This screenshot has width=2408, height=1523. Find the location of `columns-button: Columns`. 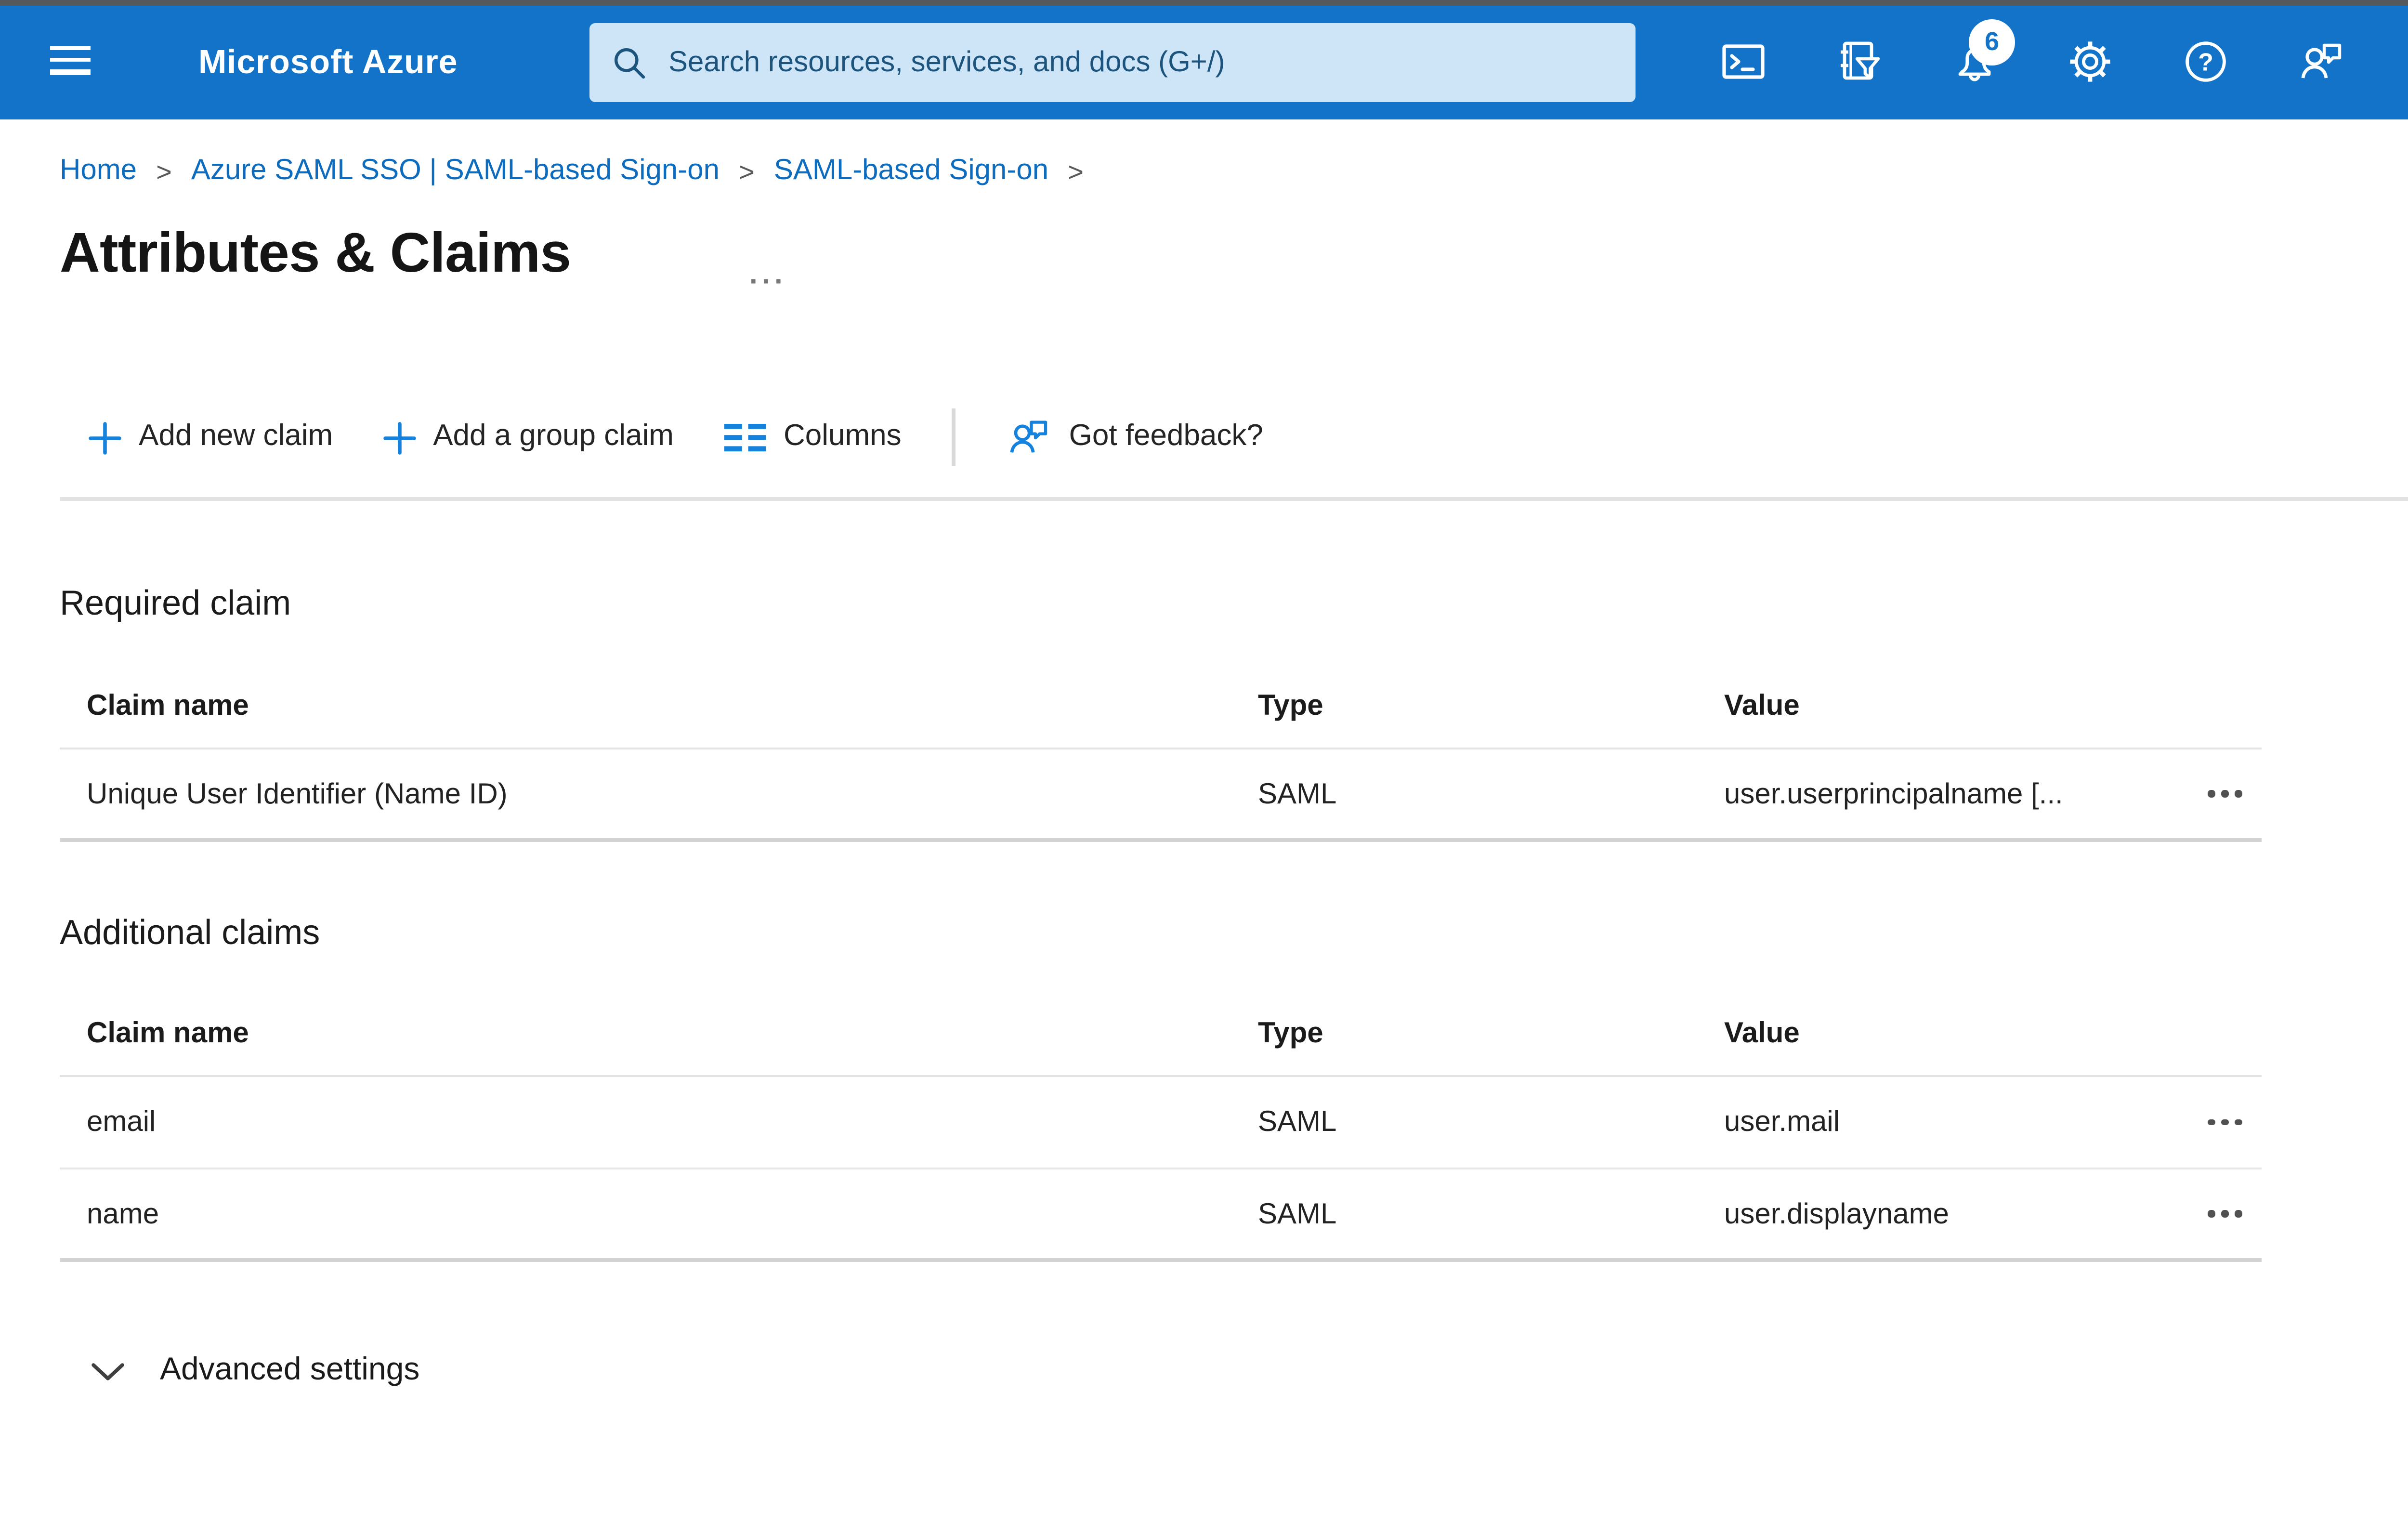

columns-button: Columns is located at coordinates (812, 437).